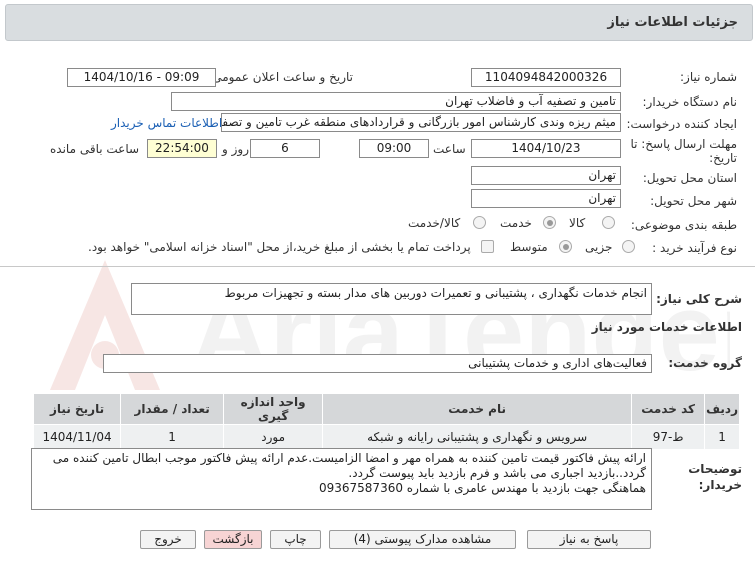 The width and height of the screenshot is (755, 566). What do you see at coordinates (166, 123) in the screenshot?
I see `buyer-contact-link: اطلاعات تماس خریدار` at bounding box center [166, 123].